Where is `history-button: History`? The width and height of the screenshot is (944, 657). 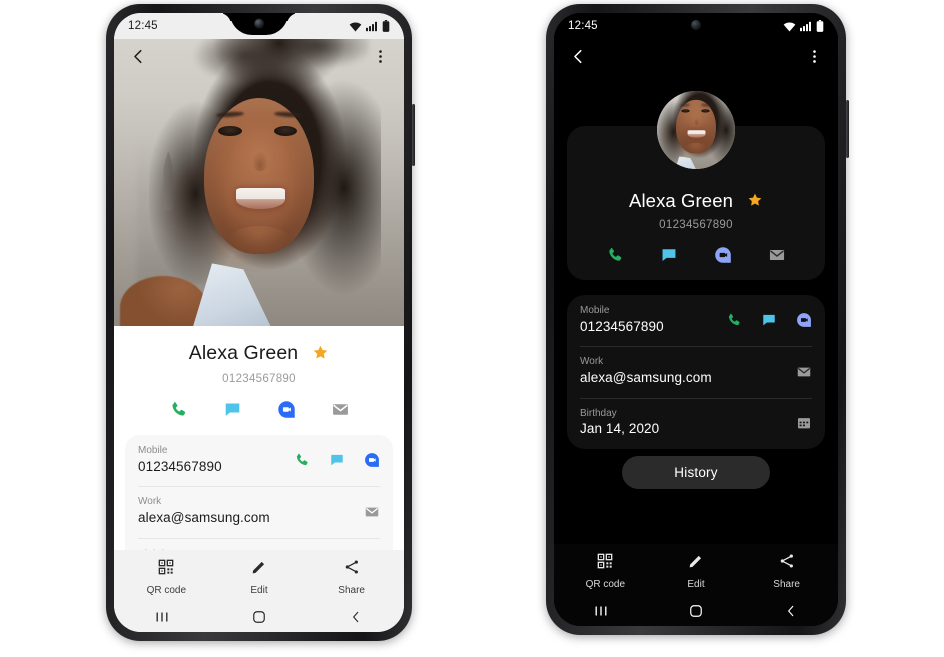
history-button: History is located at coordinates (696, 472).